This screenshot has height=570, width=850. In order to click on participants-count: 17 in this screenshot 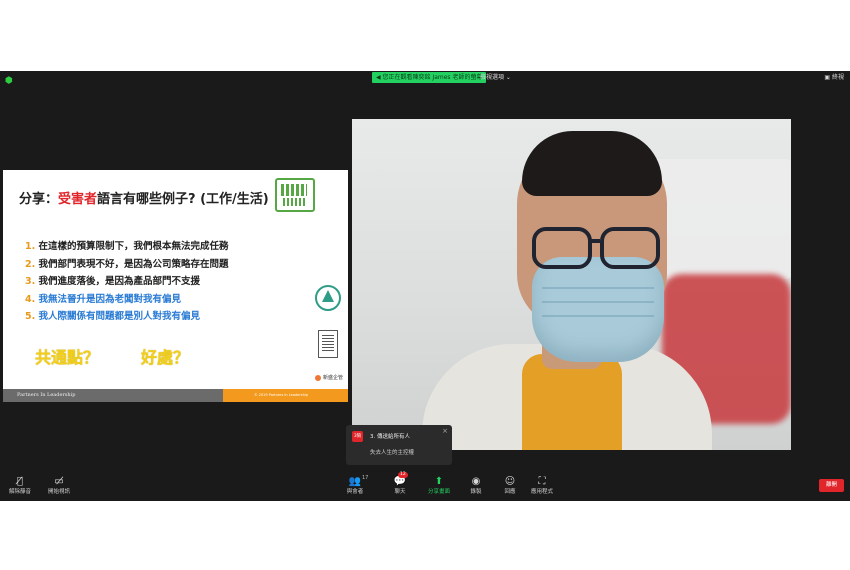, I will do `click(365, 478)`.